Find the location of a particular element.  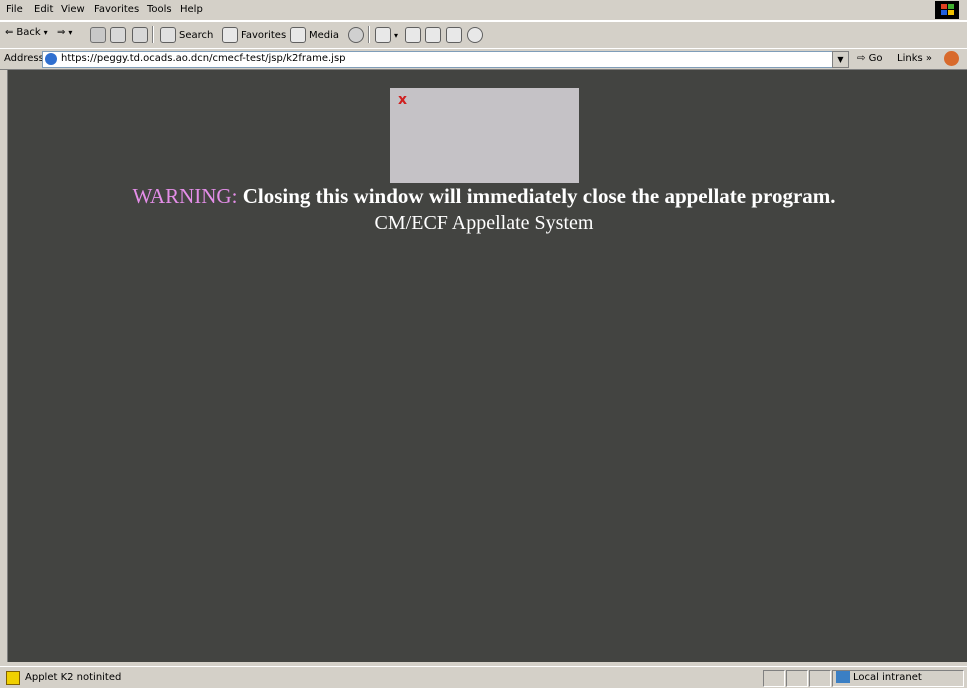

status-text: Applet K2 notinited is located at coordinates (73, 677).